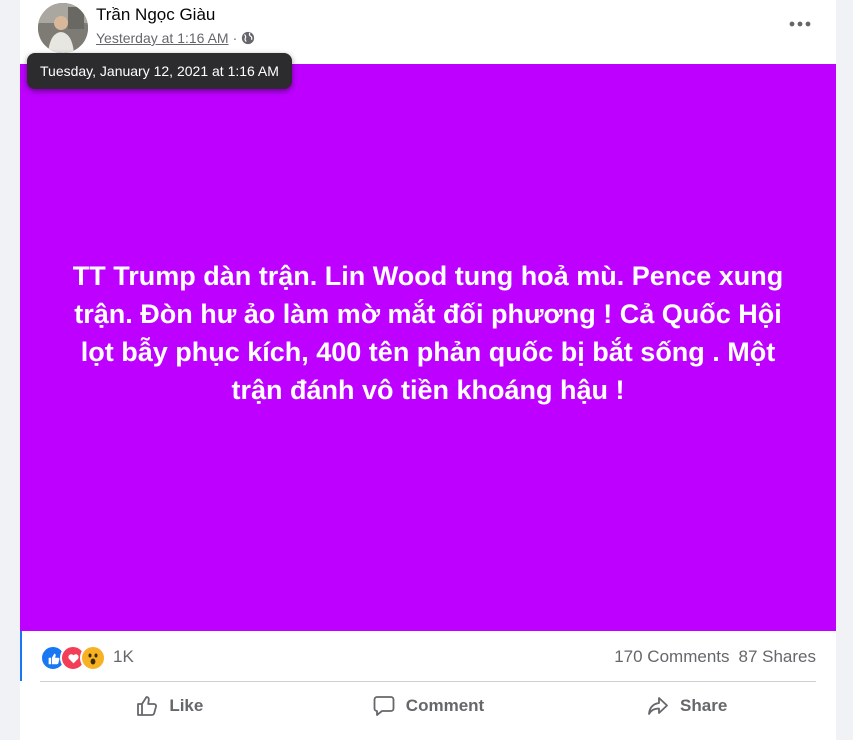 The image size is (853, 740). Describe the element at coordinates (162, 38) in the screenshot. I see `post-timestamp: Yesterday at 1:16 AM` at that location.